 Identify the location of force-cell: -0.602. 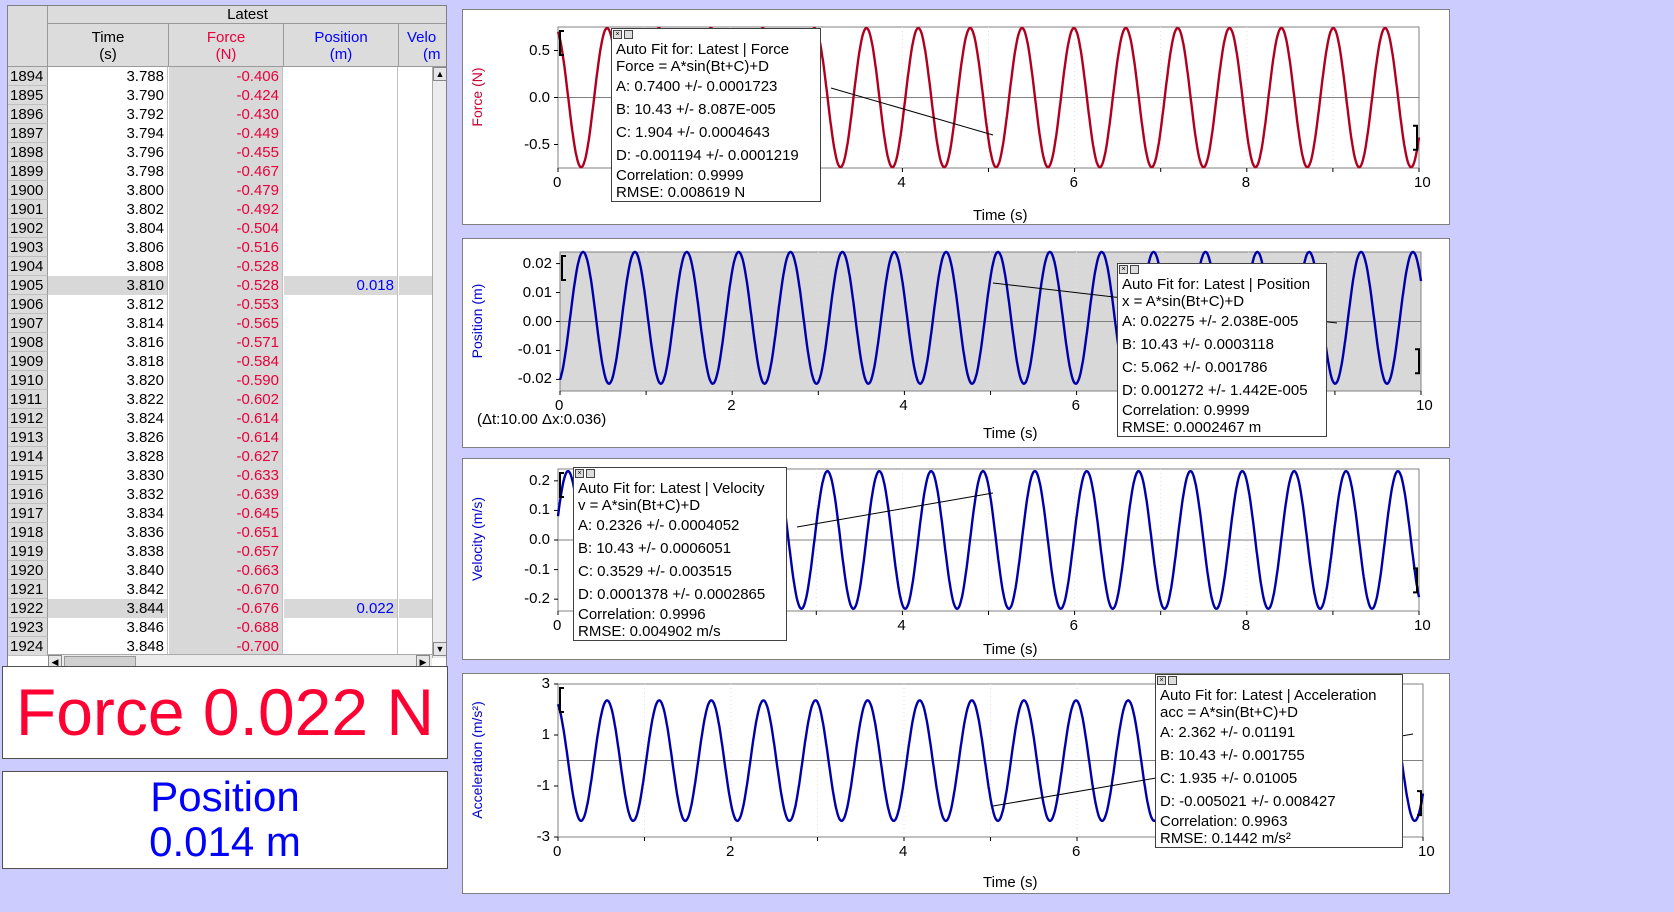
(226, 399).